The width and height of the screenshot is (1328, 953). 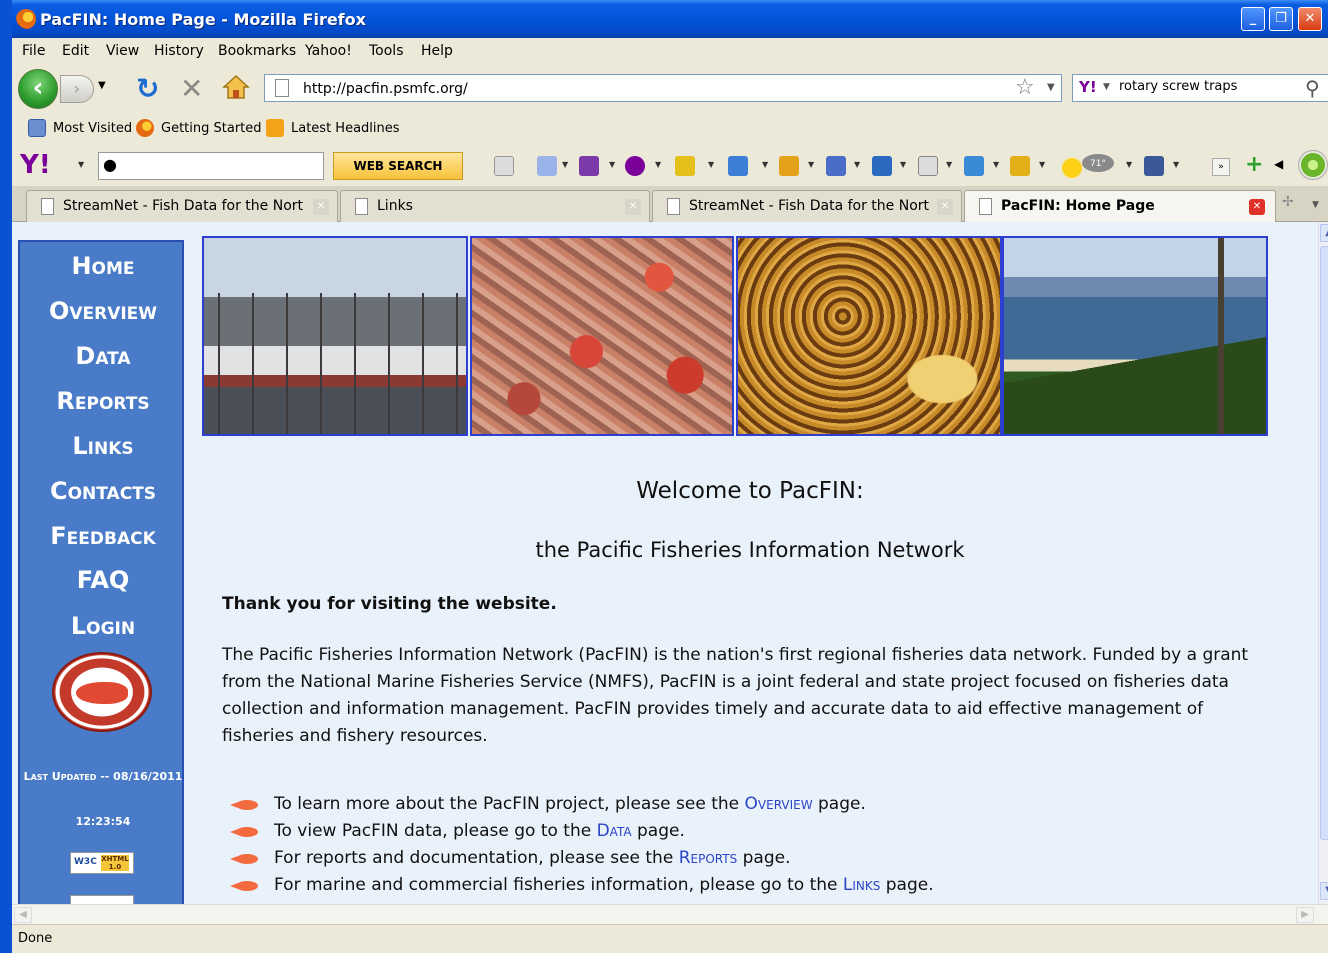 What do you see at coordinates (974, 166) in the screenshot?
I see `phone-icon` at bounding box center [974, 166].